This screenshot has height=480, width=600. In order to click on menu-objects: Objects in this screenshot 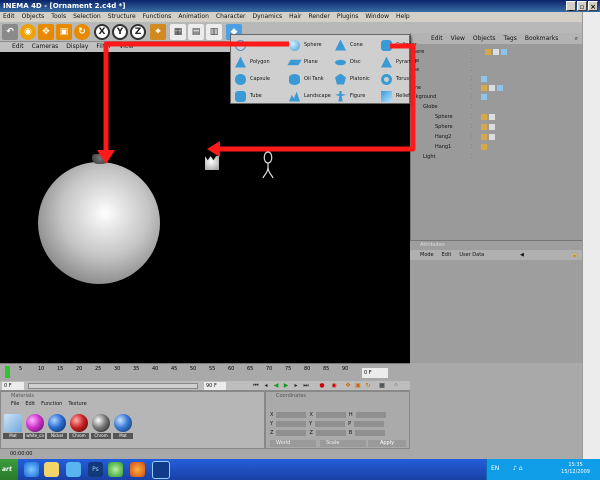, I will do `click(33, 17)`.